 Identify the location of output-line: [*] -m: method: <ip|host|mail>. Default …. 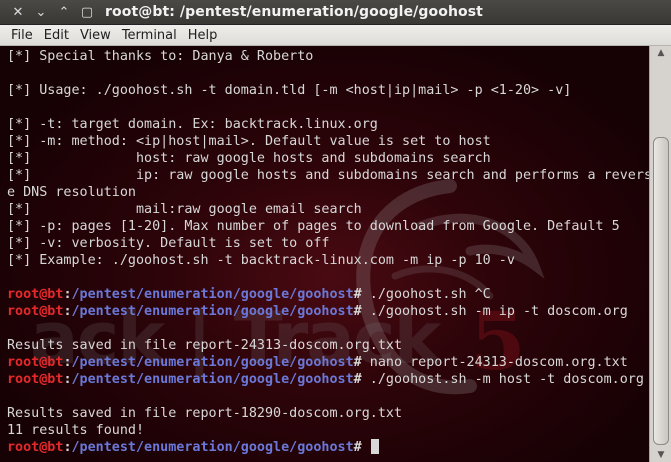
(249, 141).